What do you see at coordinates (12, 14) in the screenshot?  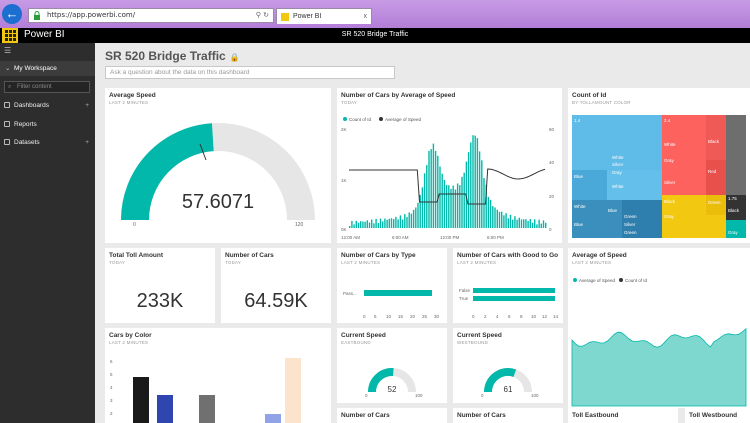 I see `back-button: ←` at bounding box center [12, 14].